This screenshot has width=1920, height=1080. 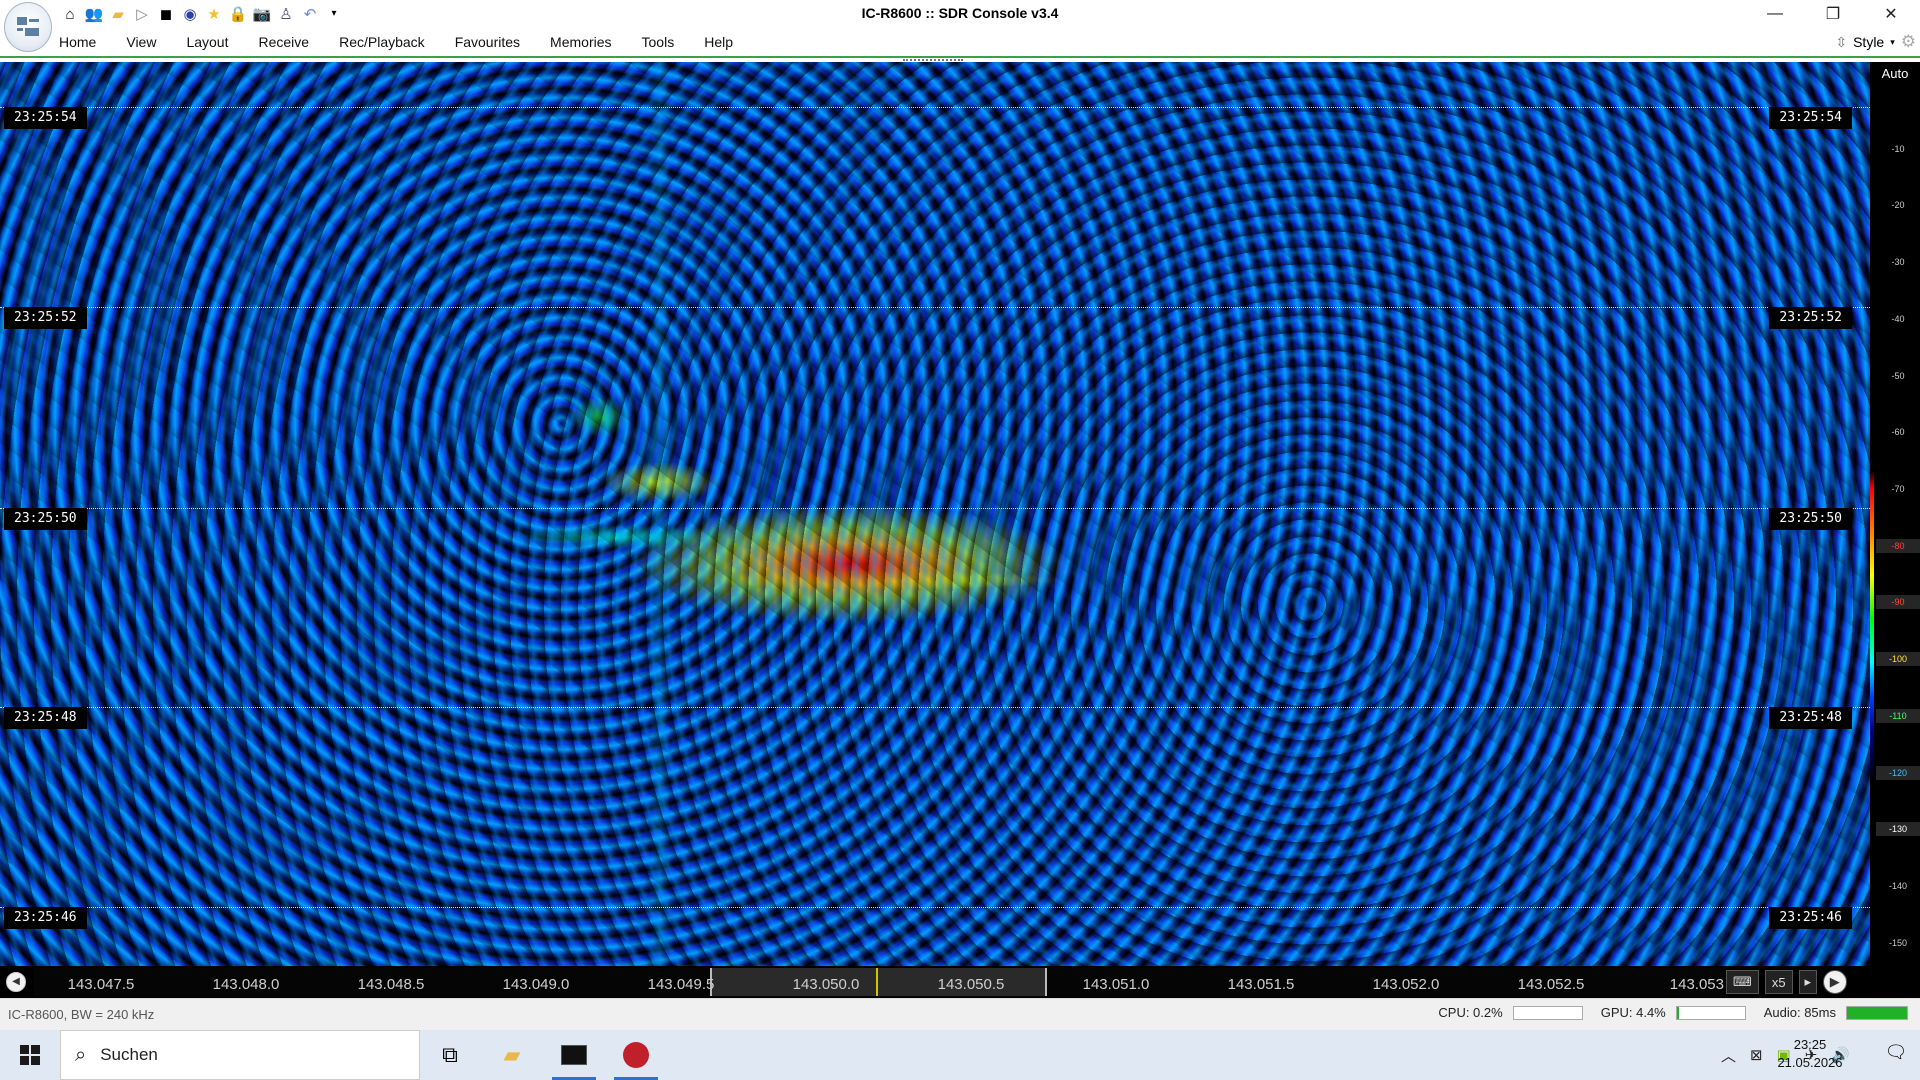 I want to click on time-label-right: 23:25:50, so click(x=1810, y=519).